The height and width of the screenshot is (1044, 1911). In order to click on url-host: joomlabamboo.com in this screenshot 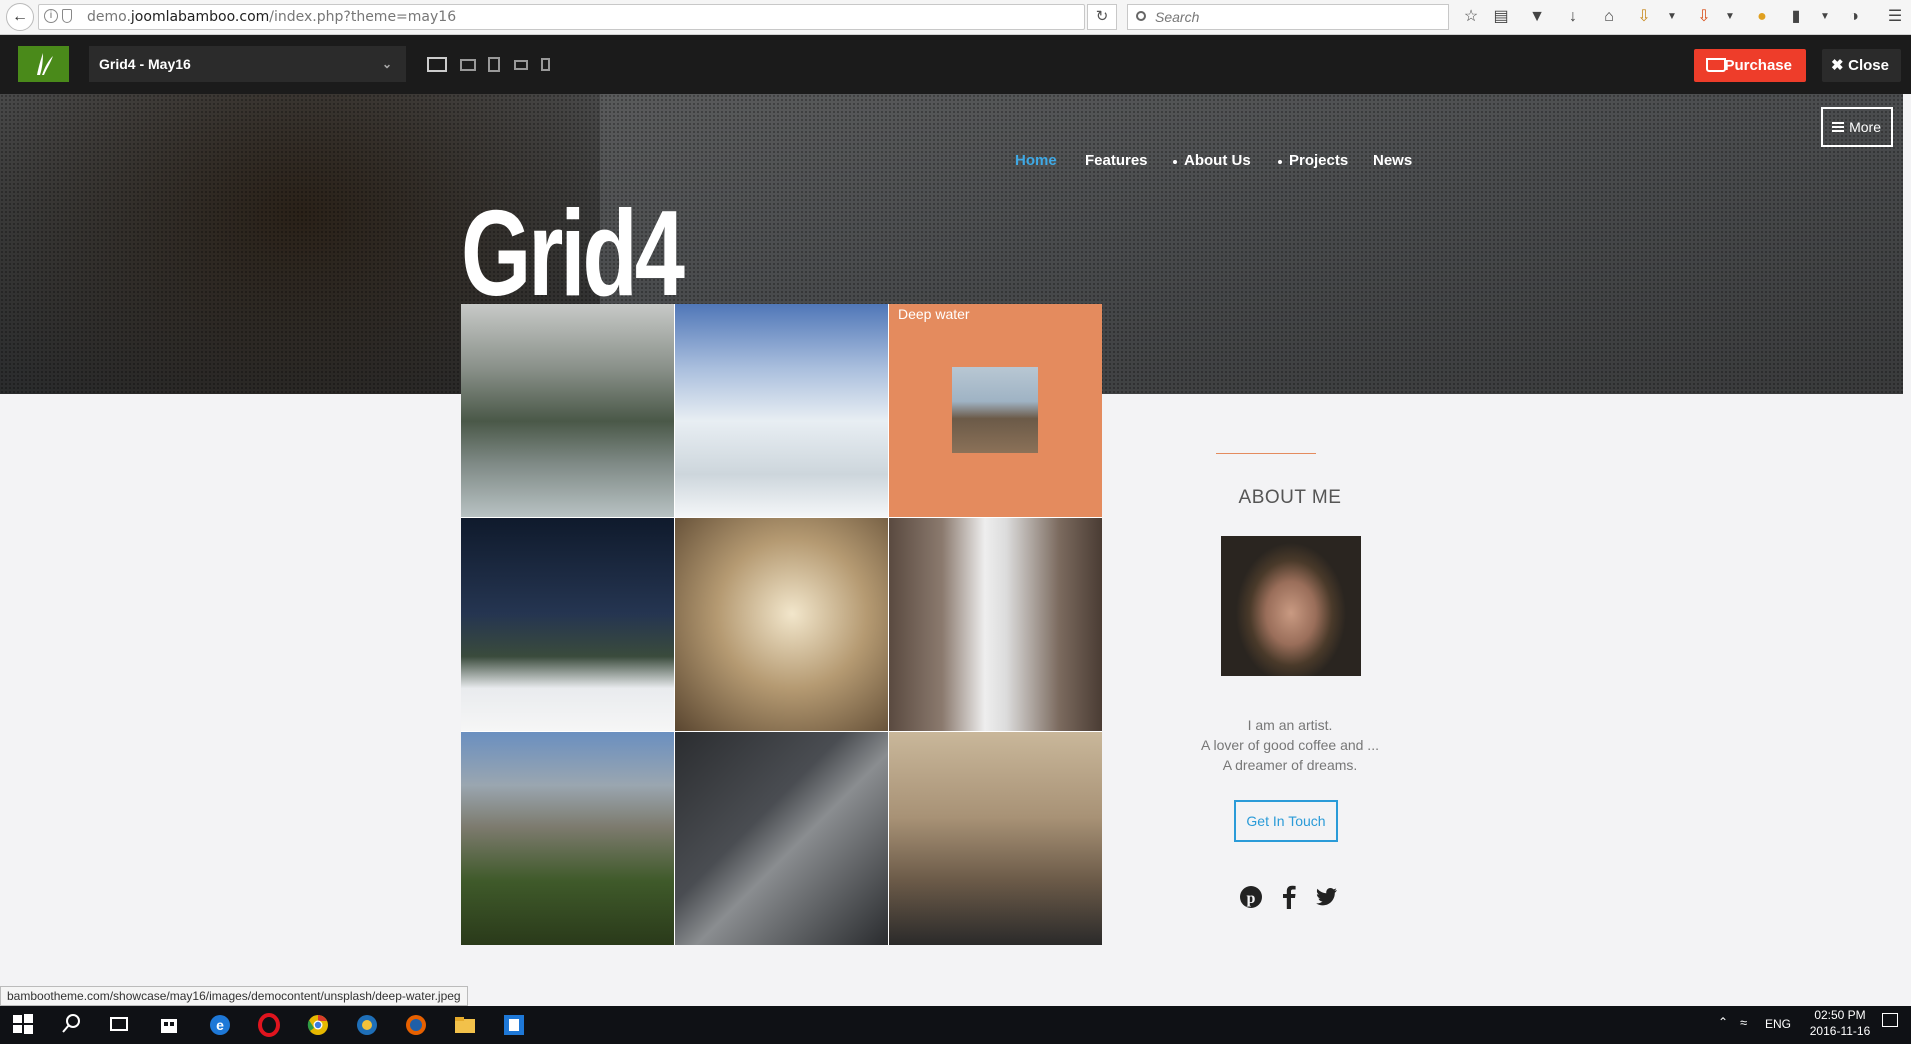, I will do `click(200, 17)`.